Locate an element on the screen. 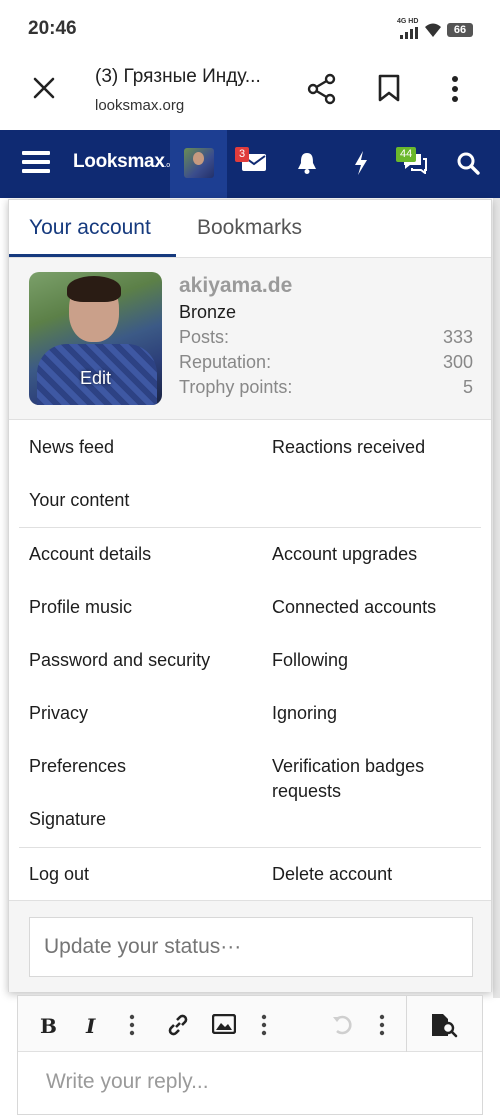 The image size is (500, 1115). username: akiyama.de is located at coordinates (235, 286).